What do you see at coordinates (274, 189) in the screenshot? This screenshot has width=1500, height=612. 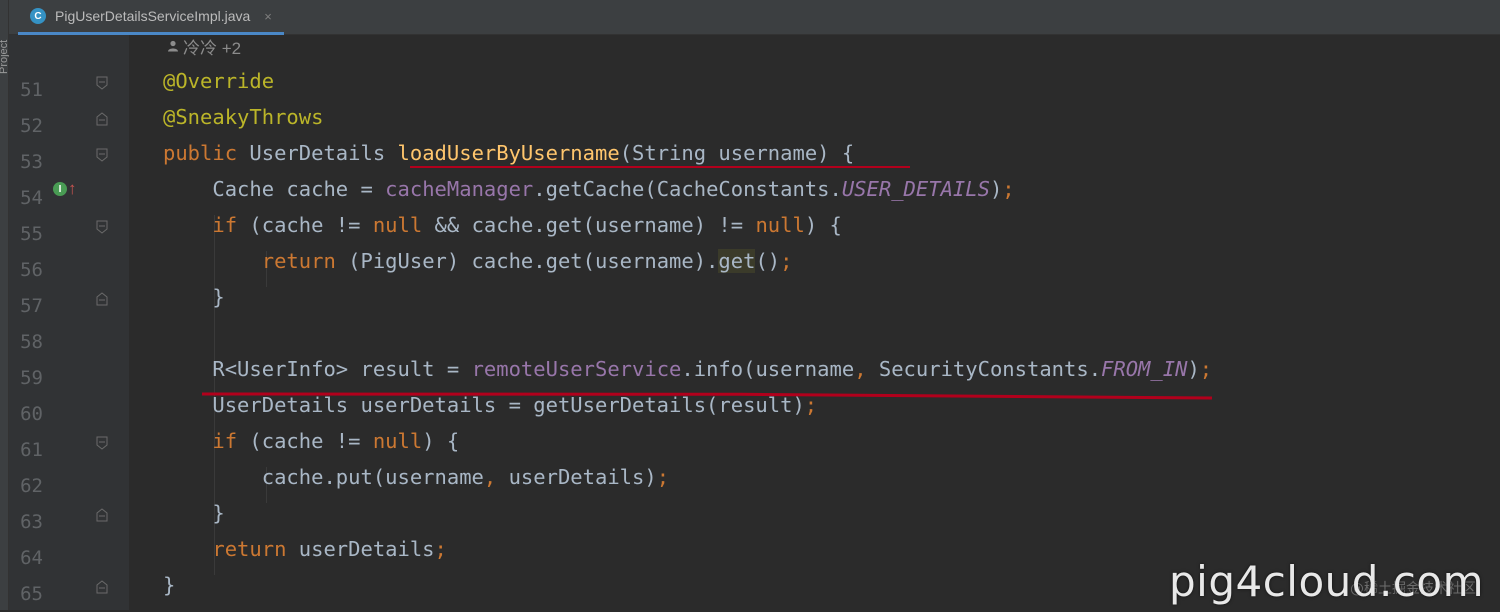 I see `code-text: Cache cache =` at bounding box center [274, 189].